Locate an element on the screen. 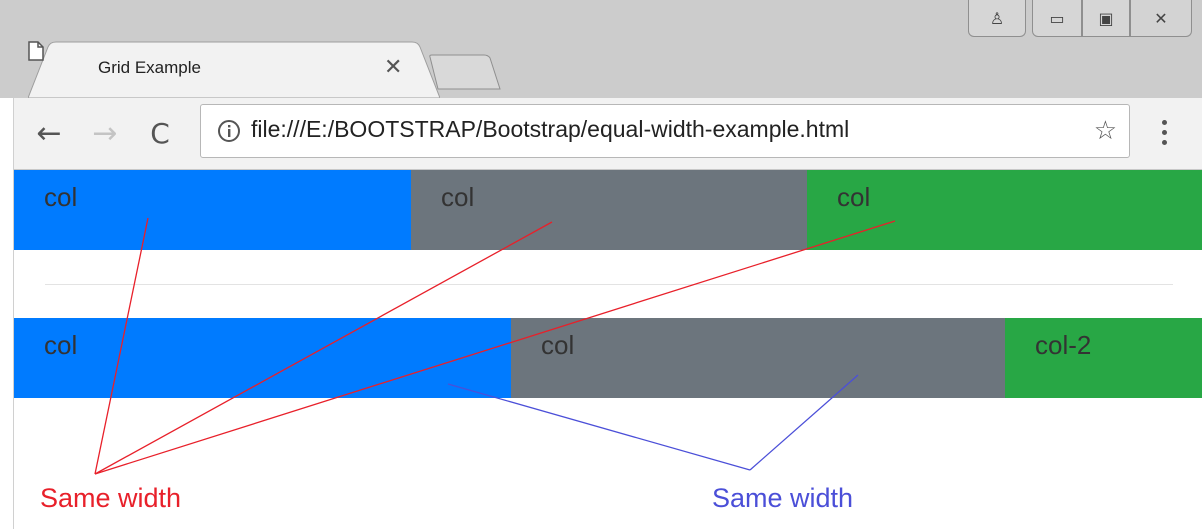  blue-annotation-lines is located at coordinates (653, 422).